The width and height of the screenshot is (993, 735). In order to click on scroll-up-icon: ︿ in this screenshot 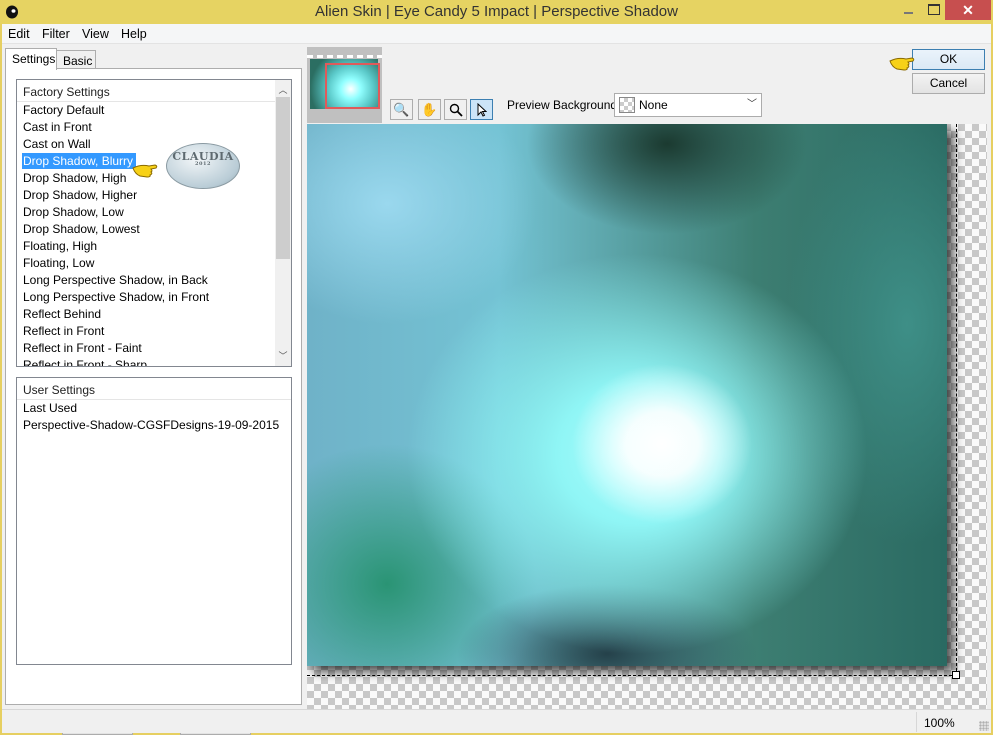, I will do `click(283, 90)`.